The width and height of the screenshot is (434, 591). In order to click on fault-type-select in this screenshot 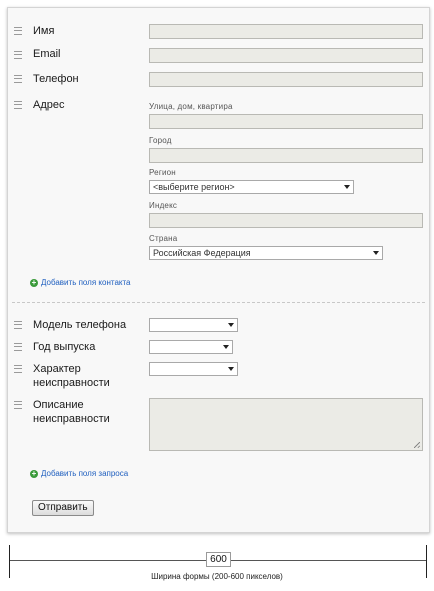, I will do `click(193, 369)`.